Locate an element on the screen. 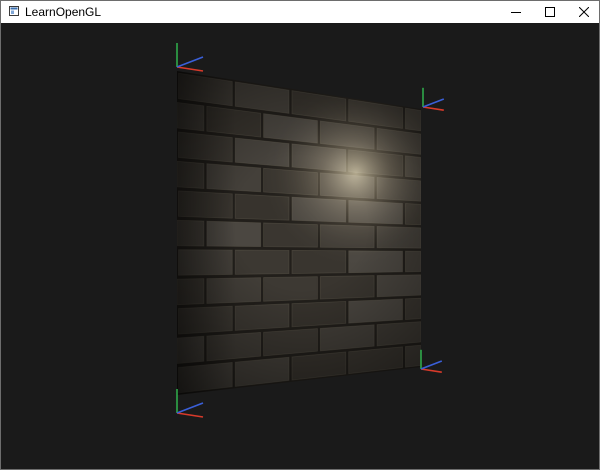 This screenshot has width=600, height=470. maximize-button is located at coordinates (550, 12).